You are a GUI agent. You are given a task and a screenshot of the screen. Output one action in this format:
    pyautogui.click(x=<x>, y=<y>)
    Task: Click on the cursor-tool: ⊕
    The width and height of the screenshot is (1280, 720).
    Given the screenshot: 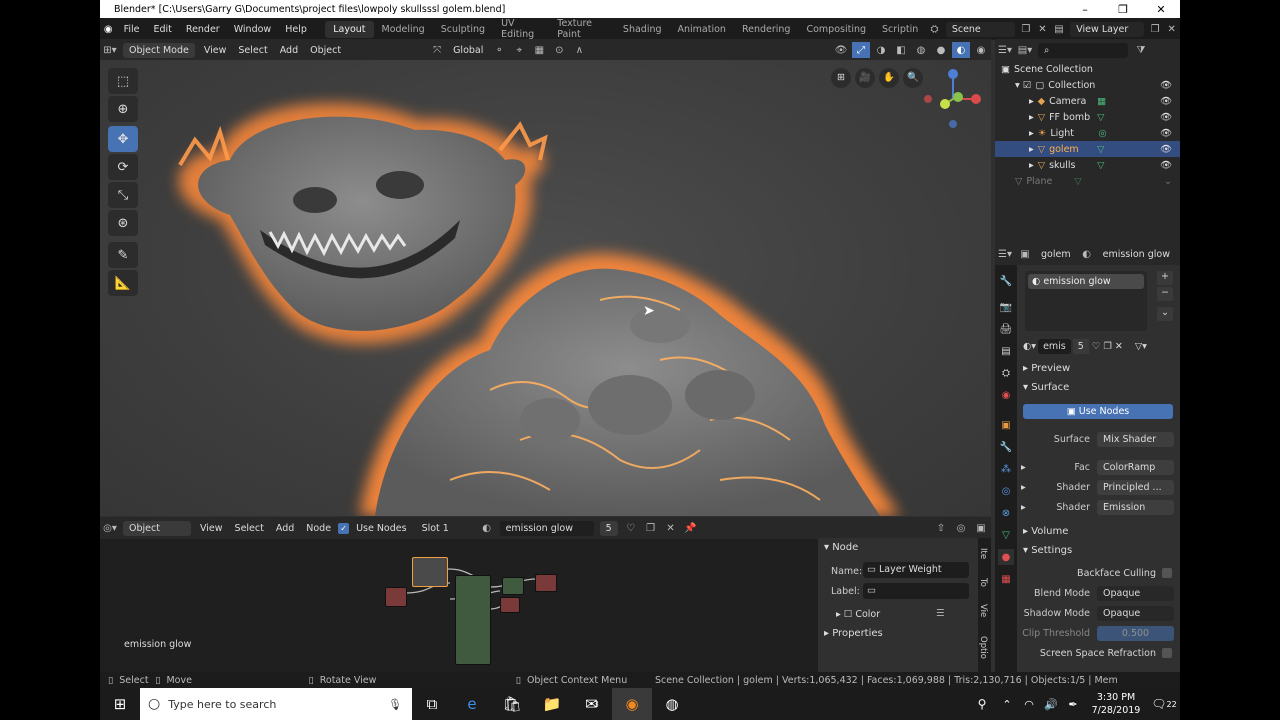 What is the action you would take?
    pyautogui.click(x=123, y=109)
    